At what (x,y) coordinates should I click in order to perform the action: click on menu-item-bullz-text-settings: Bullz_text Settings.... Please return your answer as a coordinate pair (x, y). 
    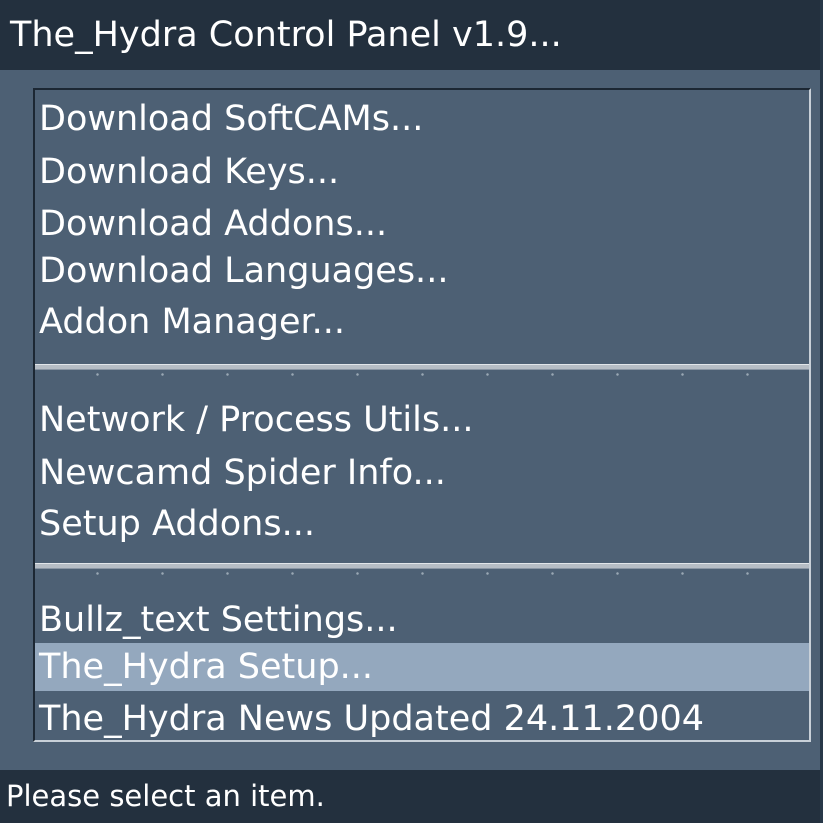
    Looking at the image, I should click on (422, 620).